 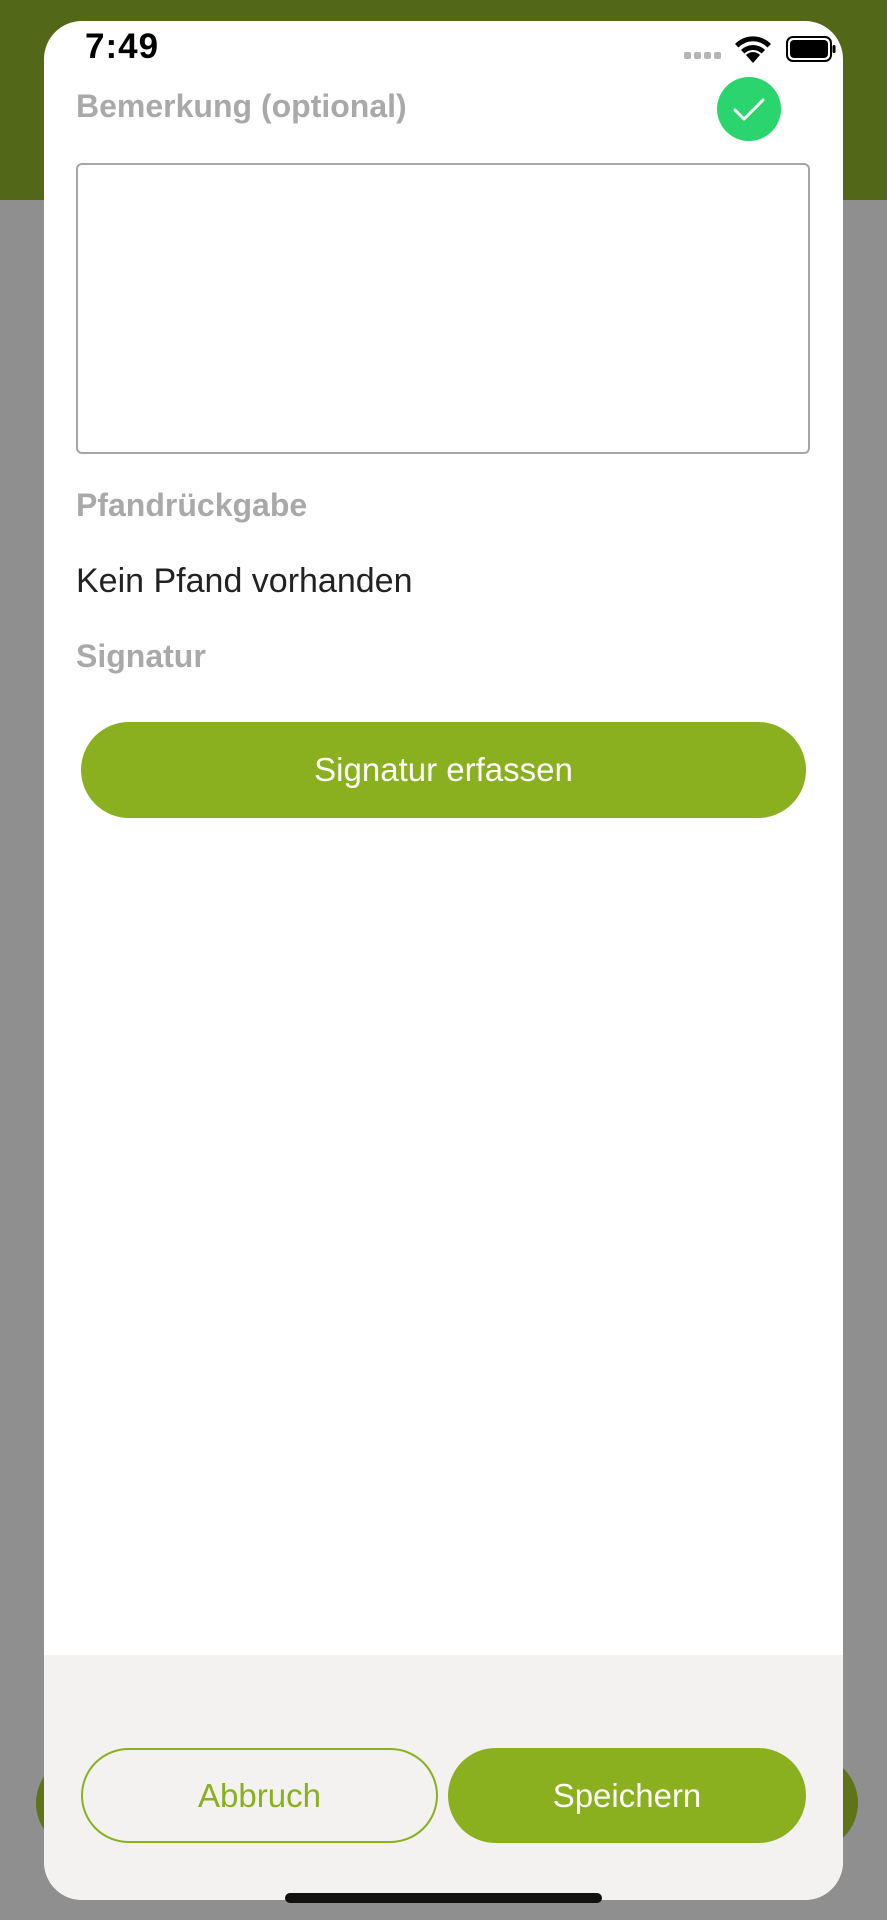 I want to click on deposit-return-label: Pfandrückgabe, so click(x=192, y=505).